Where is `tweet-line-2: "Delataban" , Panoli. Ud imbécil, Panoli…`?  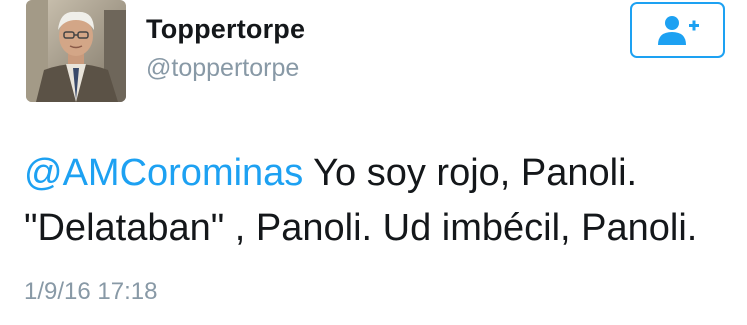
tweet-line-2: "Delataban" , Panoli. Ud imbécil, Panoli… is located at coordinates (361, 228).